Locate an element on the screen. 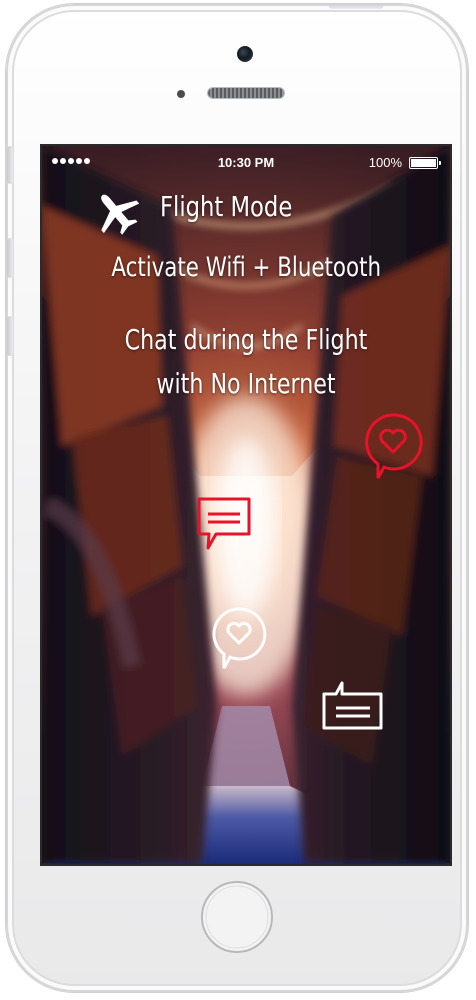 The image size is (476, 1000). front-camera is located at coordinates (245, 54).